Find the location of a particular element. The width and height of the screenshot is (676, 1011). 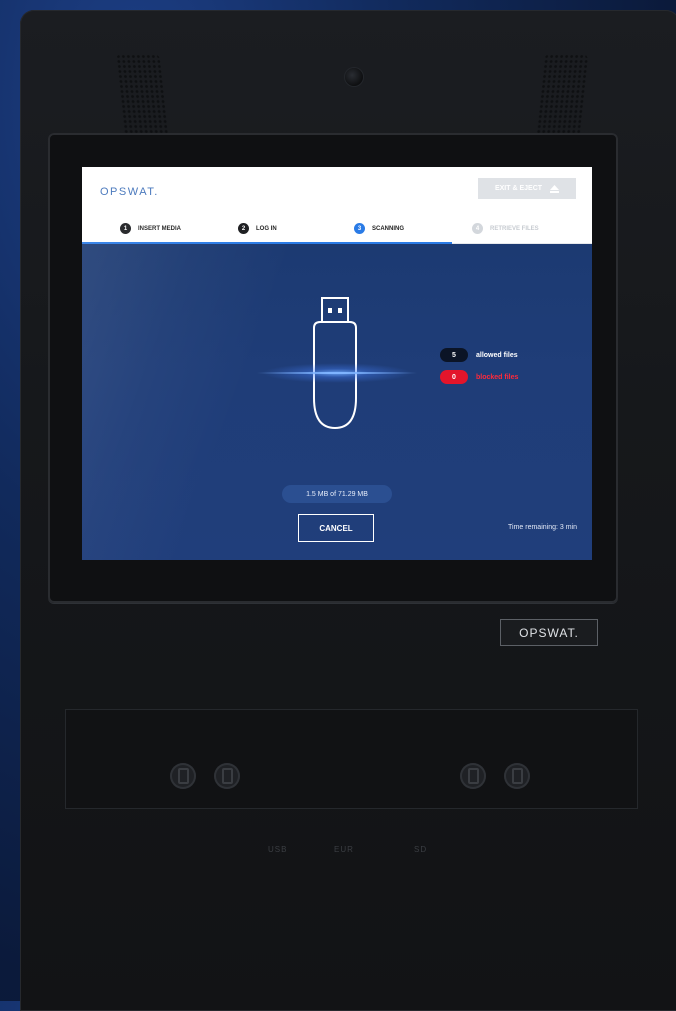

step-number: 2 is located at coordinates (243, 228).